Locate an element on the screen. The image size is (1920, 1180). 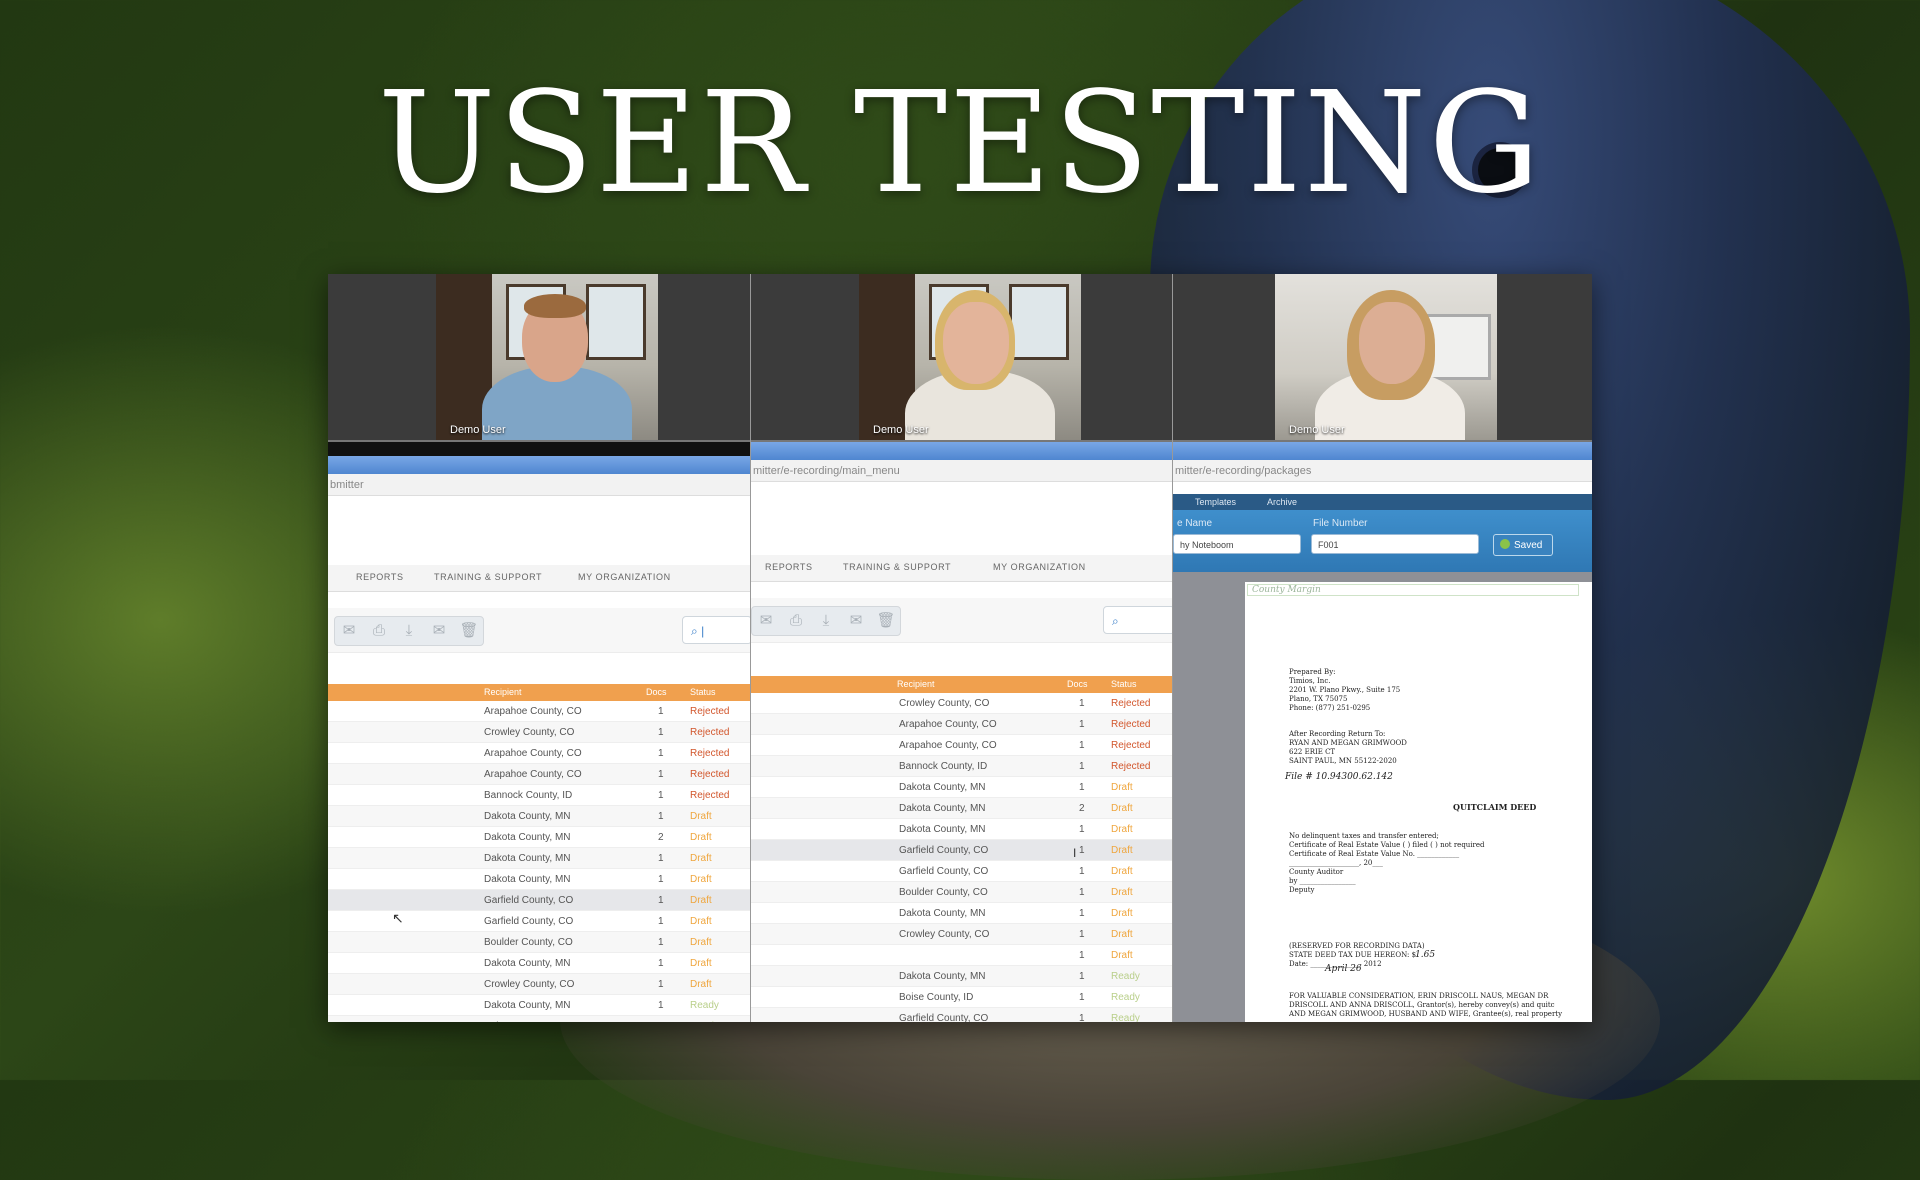
cell-recipient: Boise County, ID is located at coordinates (936, 997).